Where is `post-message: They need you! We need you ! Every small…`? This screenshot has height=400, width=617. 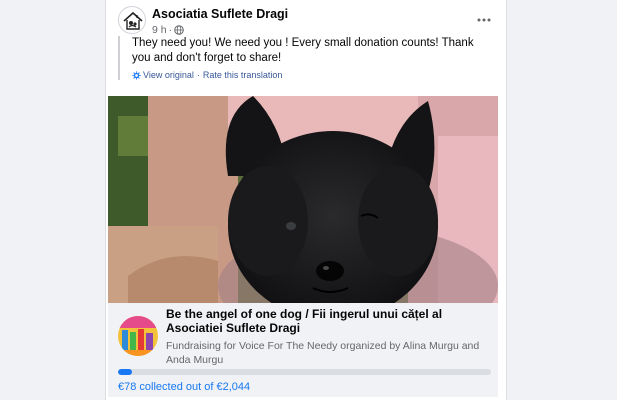 post-message: They need you! We need you ! Every small… is located at coordinates (303, 50).